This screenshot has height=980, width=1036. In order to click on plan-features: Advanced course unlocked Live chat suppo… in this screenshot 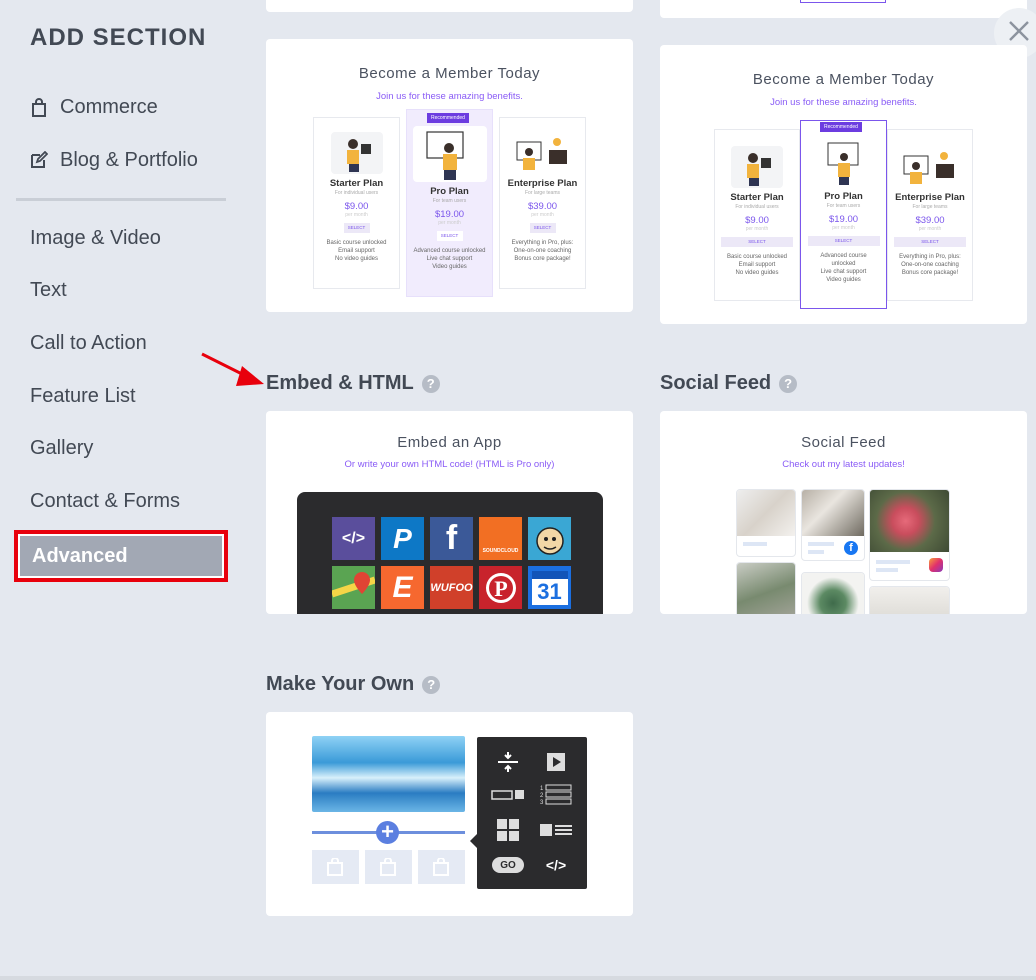, I will do `click(449, 259)`.